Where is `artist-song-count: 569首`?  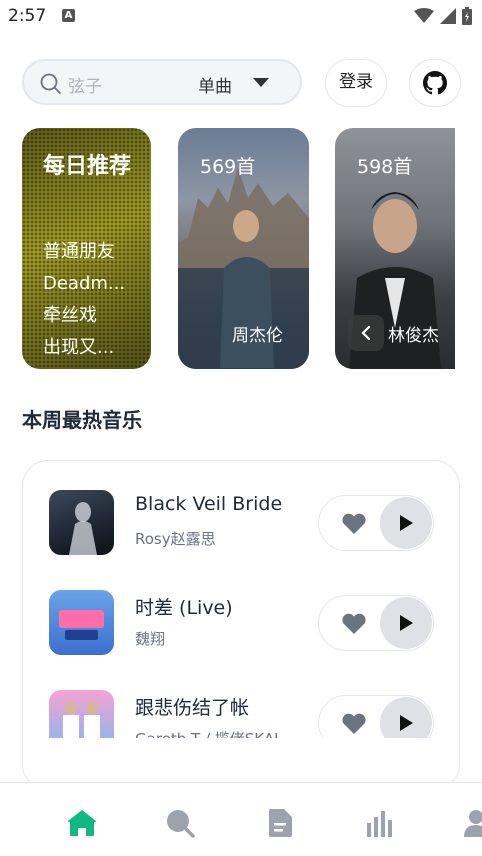
artist-song-count: 569首 is located at coordinates (228, 167).